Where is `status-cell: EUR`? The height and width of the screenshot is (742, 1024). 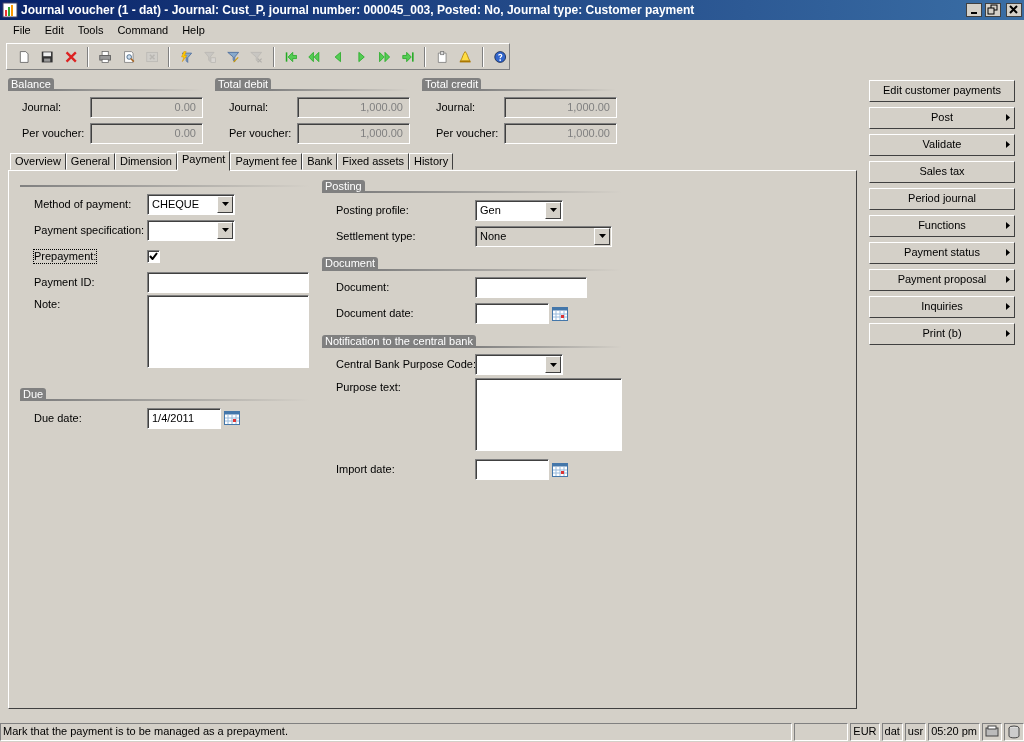 status-cell: EUR is located at coordinates (865, 732).